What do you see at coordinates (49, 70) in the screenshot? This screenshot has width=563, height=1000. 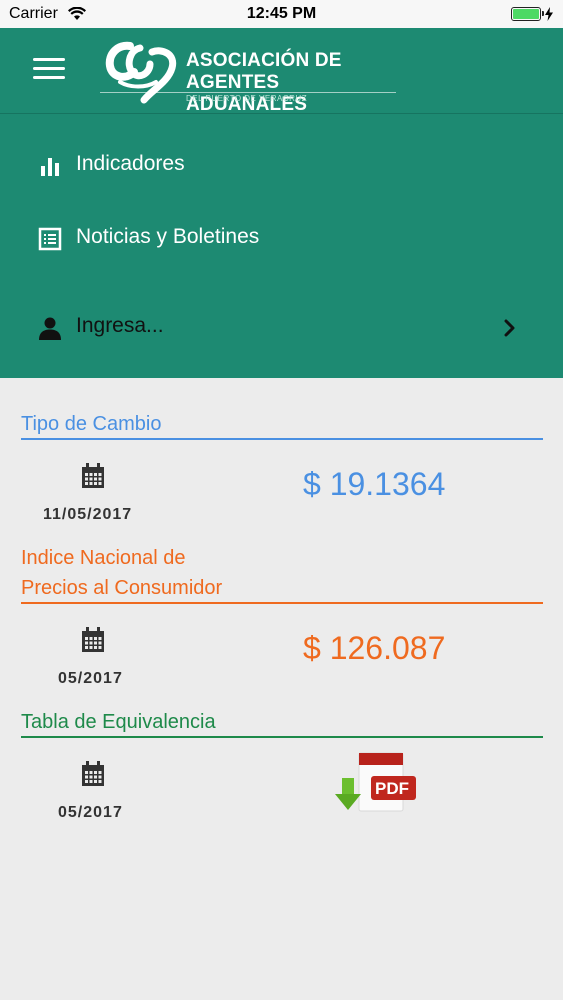 I see `hamburger-icon` at bounding box center [49, 70].